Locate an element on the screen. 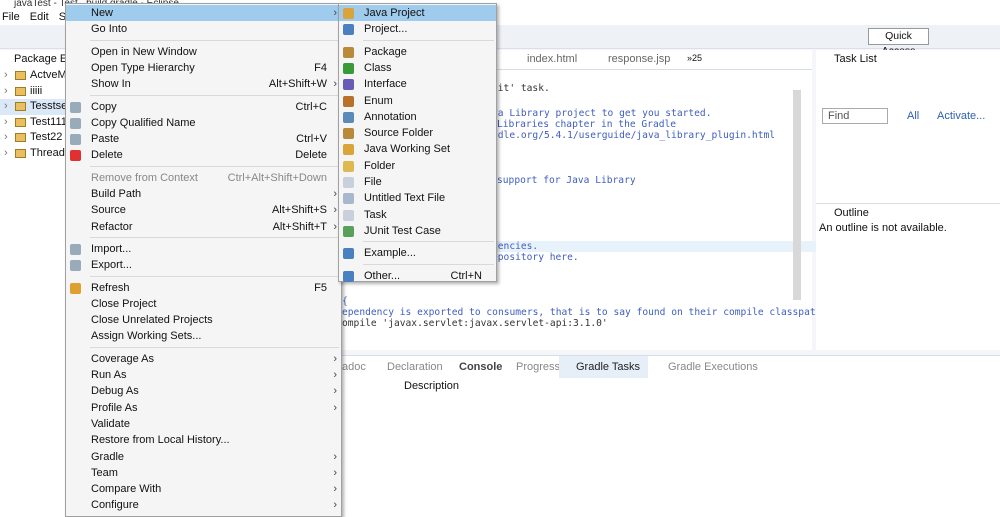 This screenshot has width=1000, height=517. tab-console: Console is located at coordinates (480, 367).